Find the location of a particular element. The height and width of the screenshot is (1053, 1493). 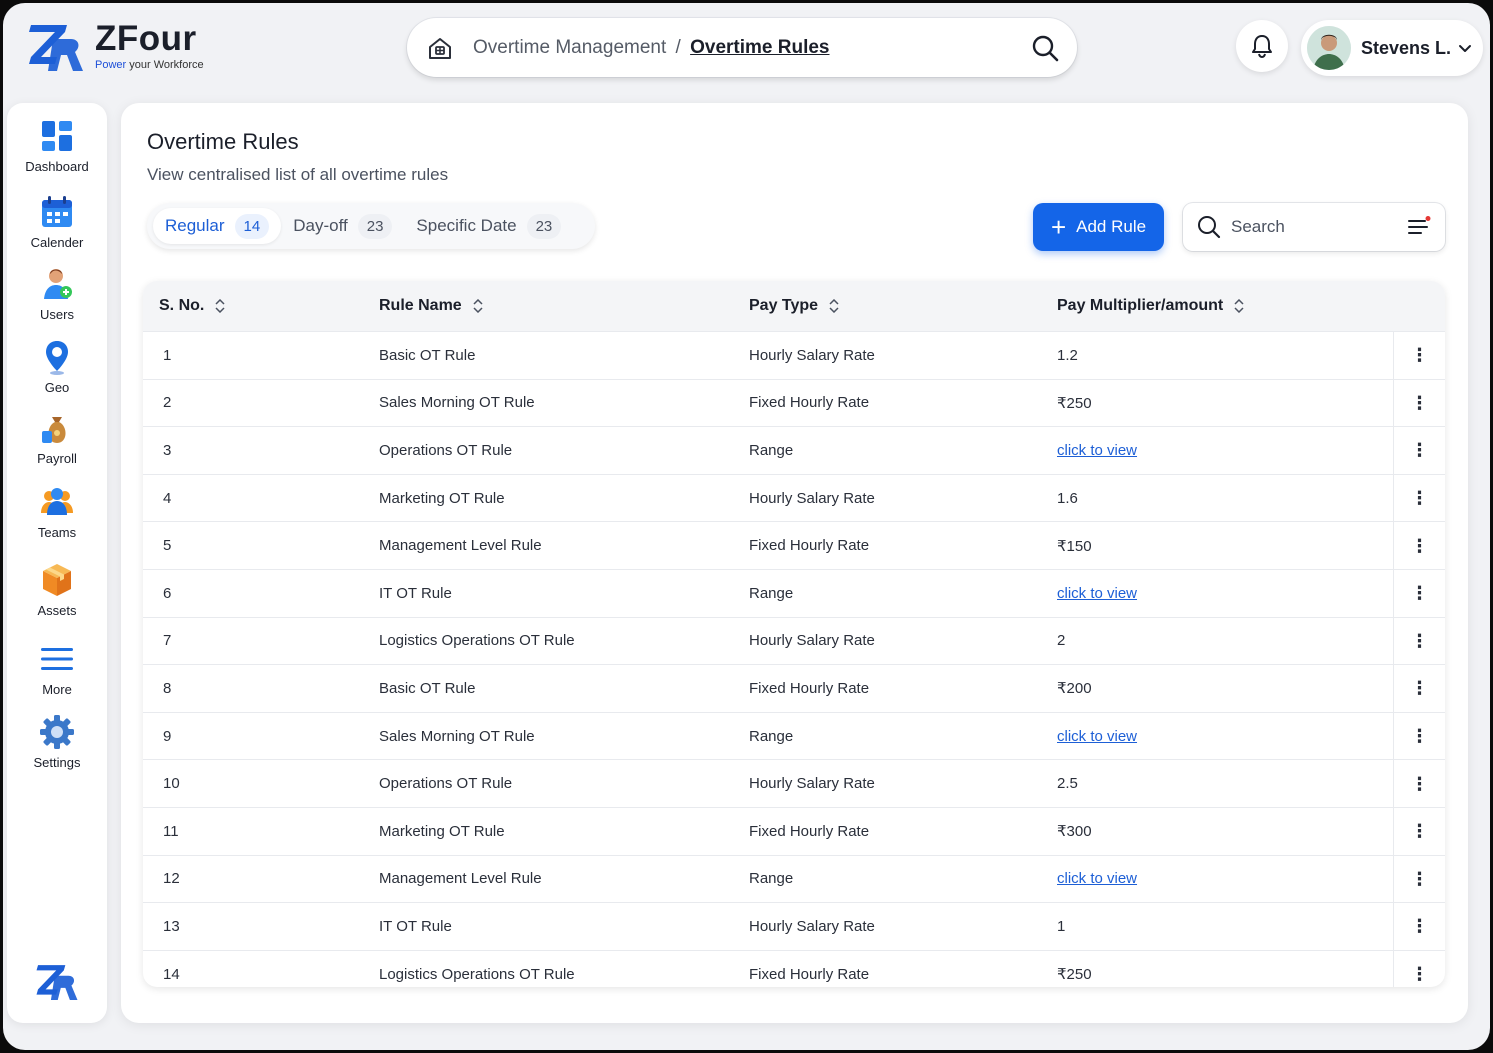

sidebar-item-label: More is located at coordinates (57, 689).